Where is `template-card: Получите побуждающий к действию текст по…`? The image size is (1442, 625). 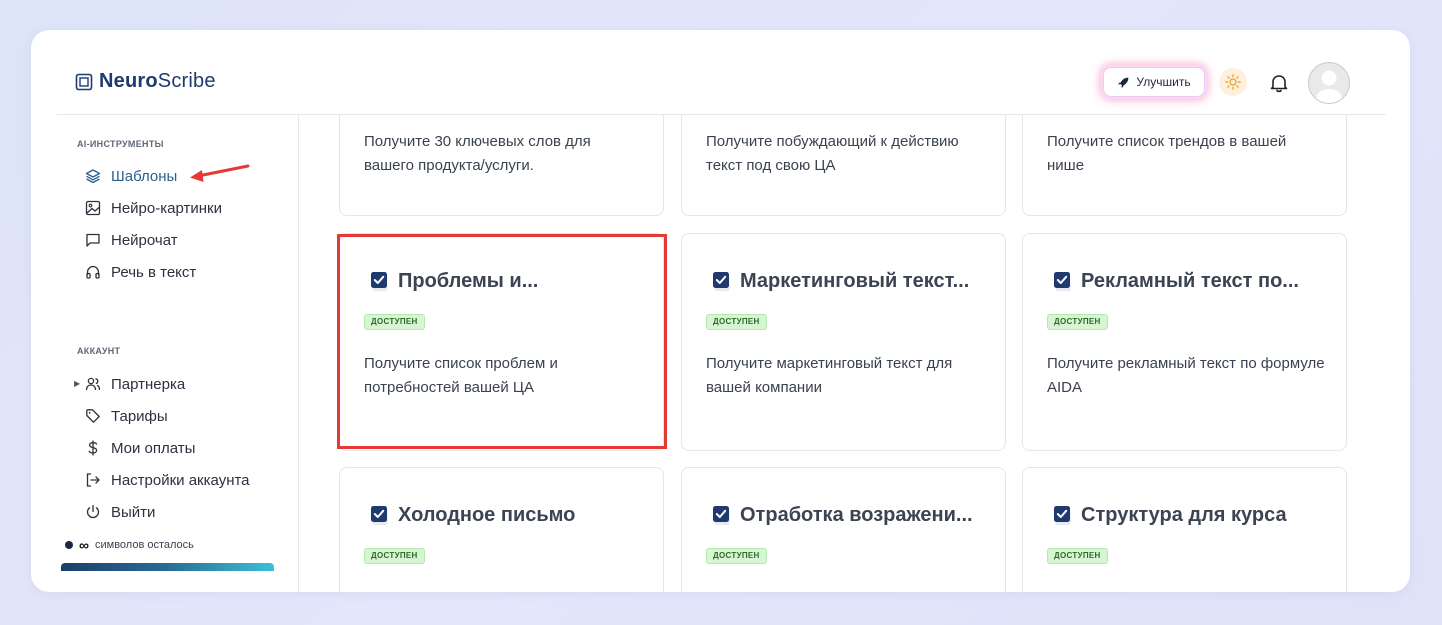
template-card: Получите побуждающий к действию текст по… is located at coordinates (843, 165).